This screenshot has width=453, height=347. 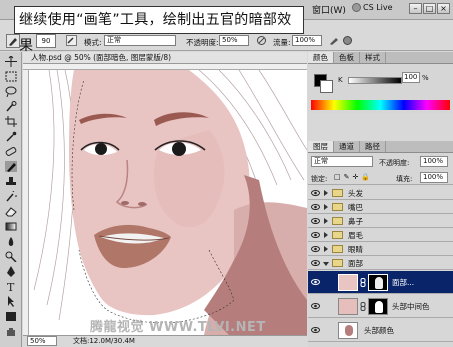 What do you see at coordinates (11, 91) in the screenshot?
I see `lasso-tool-icon` at bounding box center [11, 91].